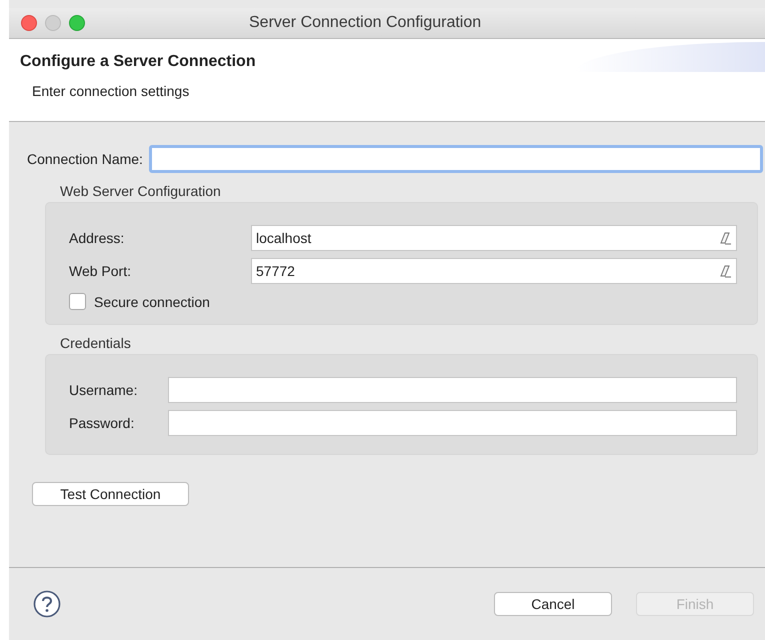 Image resolution: width=765 pixels, height=640 pixels. Describe the element at coordinates (455, 159) in the screenshot. I see `connection-name-field` at that location.